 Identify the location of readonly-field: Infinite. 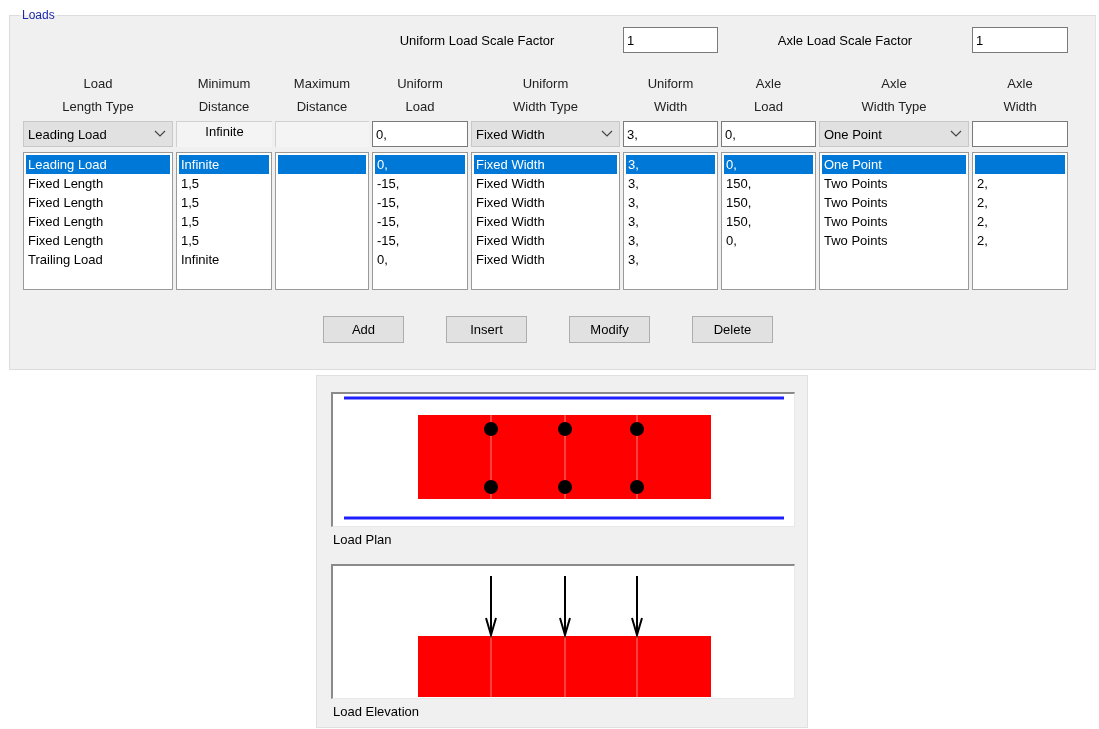
(224, 134).